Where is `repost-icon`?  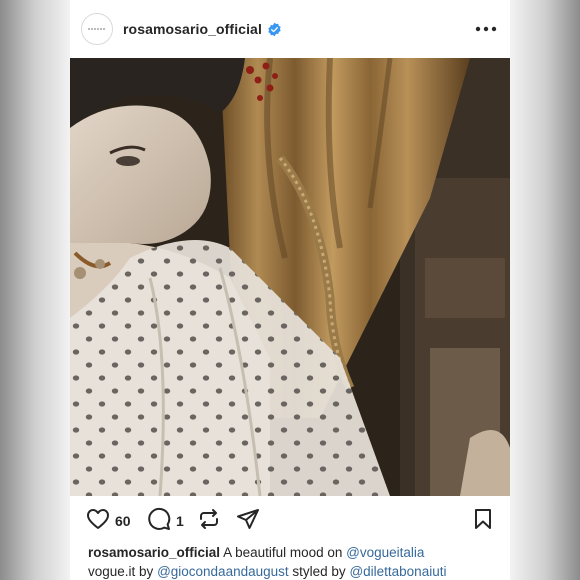
repost-icon is located at coordinates (209, 519).